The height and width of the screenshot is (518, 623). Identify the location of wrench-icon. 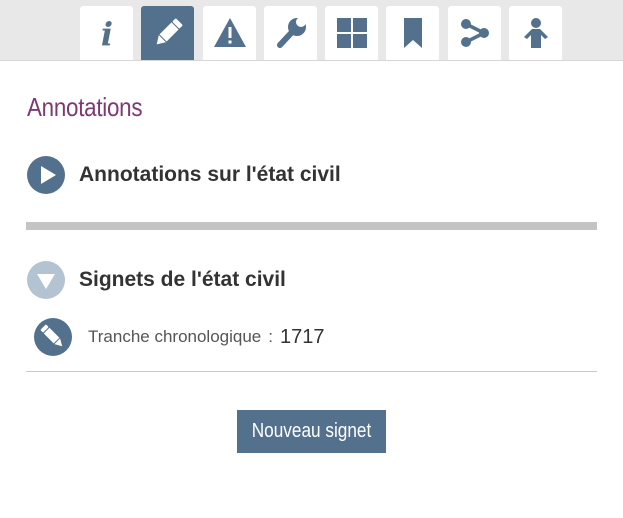
(291, 32).